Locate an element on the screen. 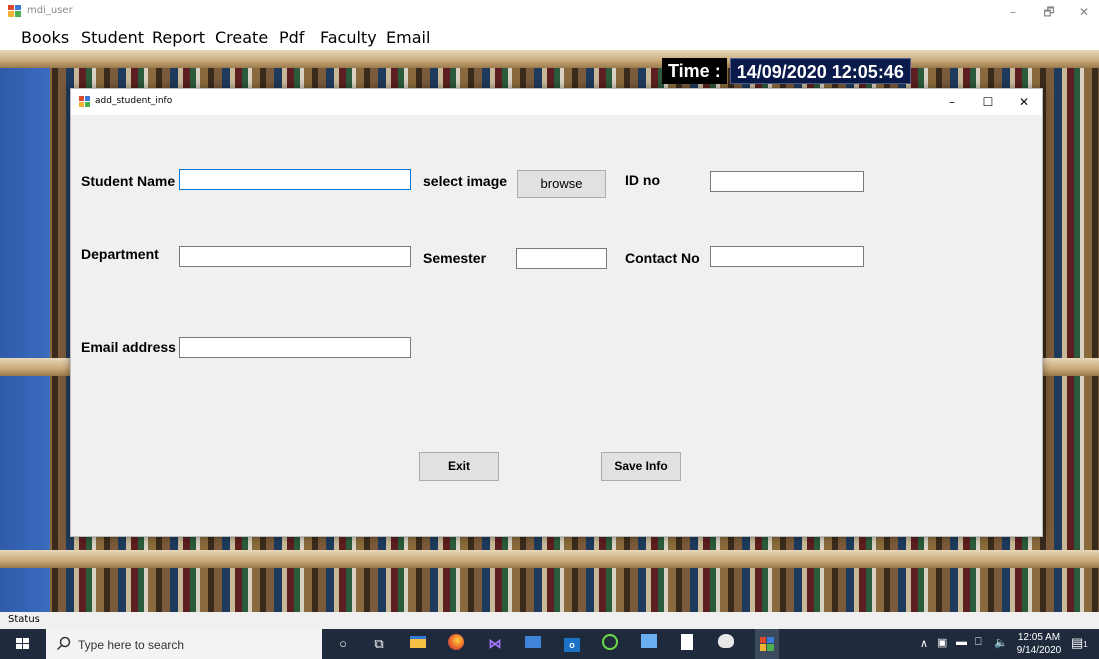 The width and height of the screenshot is (1099, 659). contact-no-input is located at coordinates (787, 256).